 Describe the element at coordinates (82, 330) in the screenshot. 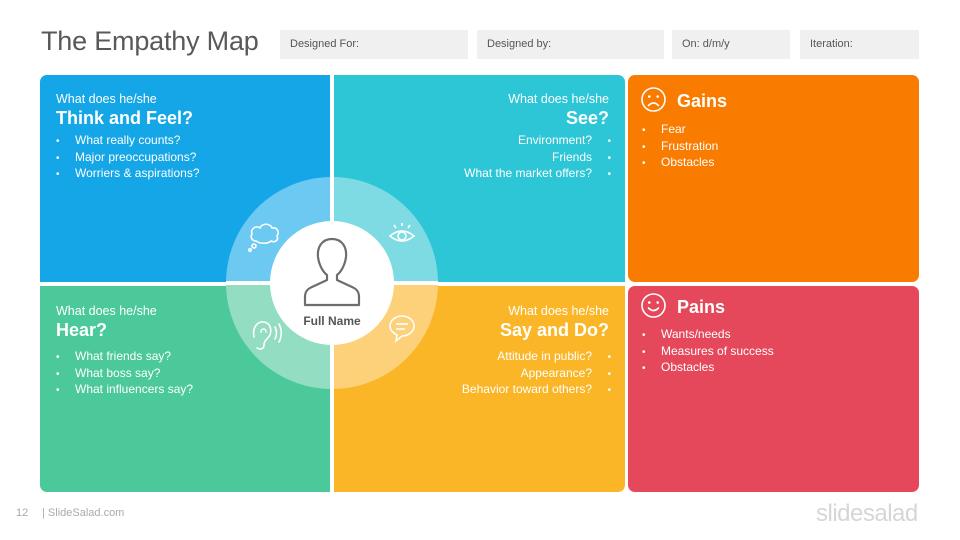

I see `hear-heading: Hear?` at that location.